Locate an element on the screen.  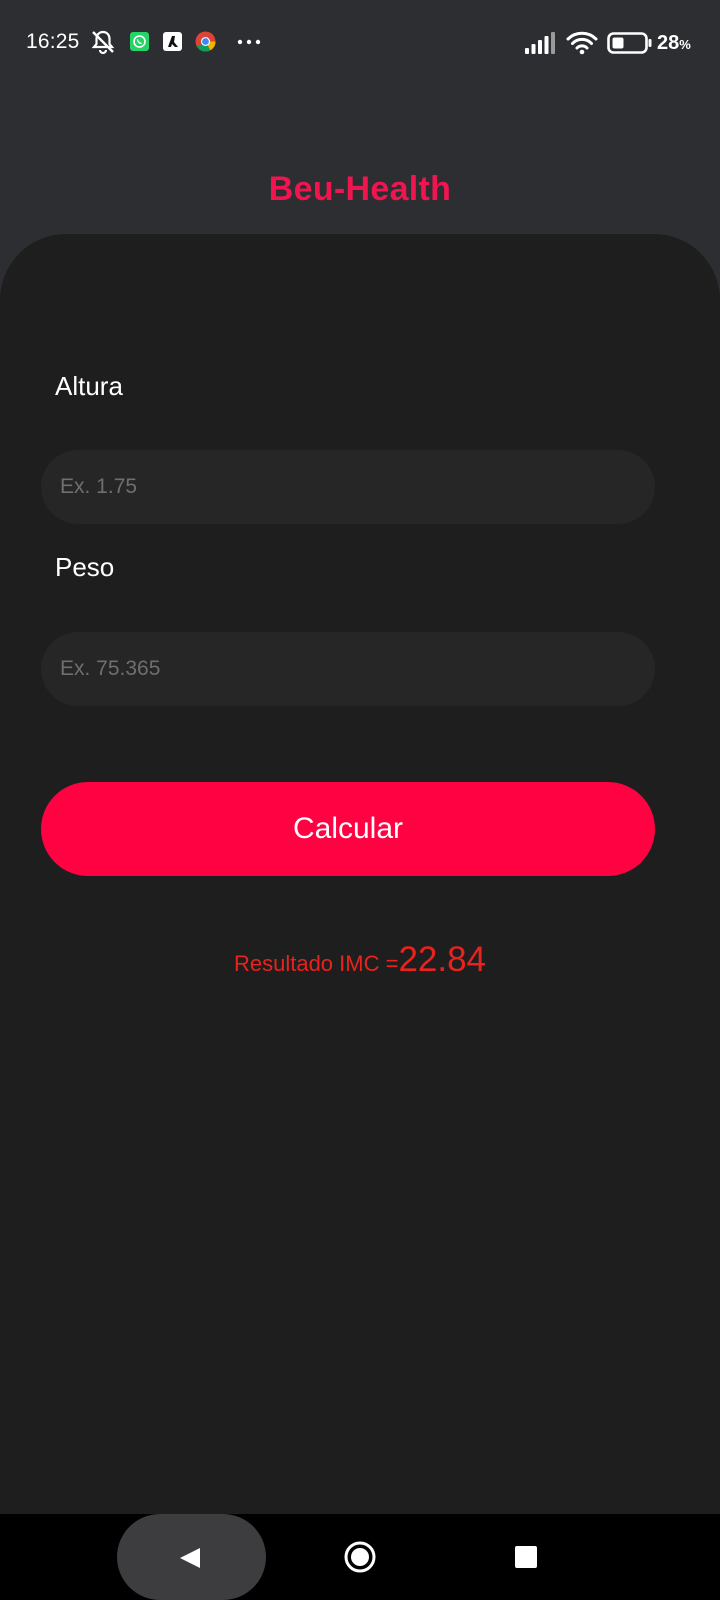
result-label: Resultado IMC = is located at coordinates (316, 963).